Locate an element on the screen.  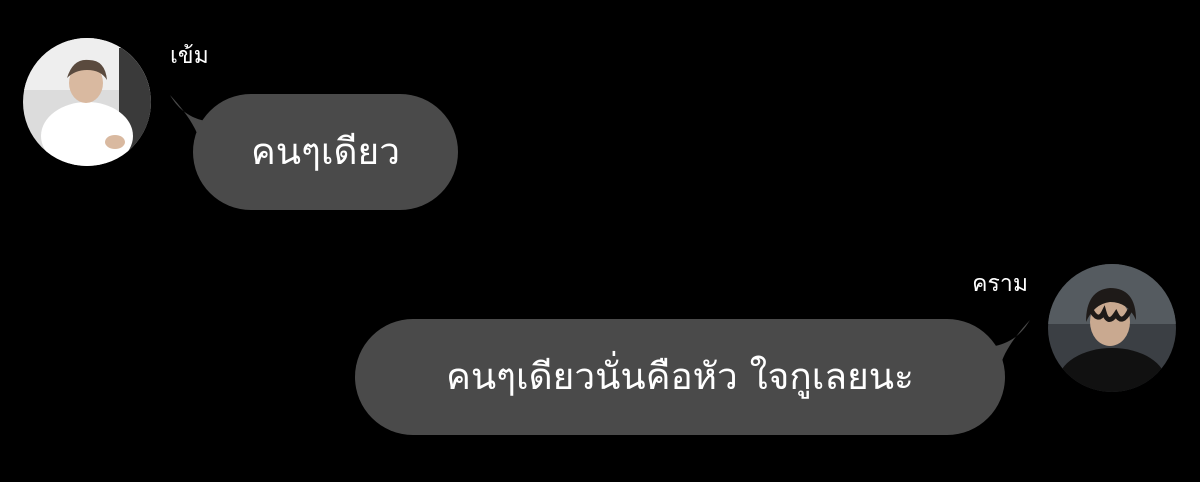
message-bubble-left: คนๆเดียว is located at coordinates (325, 152).